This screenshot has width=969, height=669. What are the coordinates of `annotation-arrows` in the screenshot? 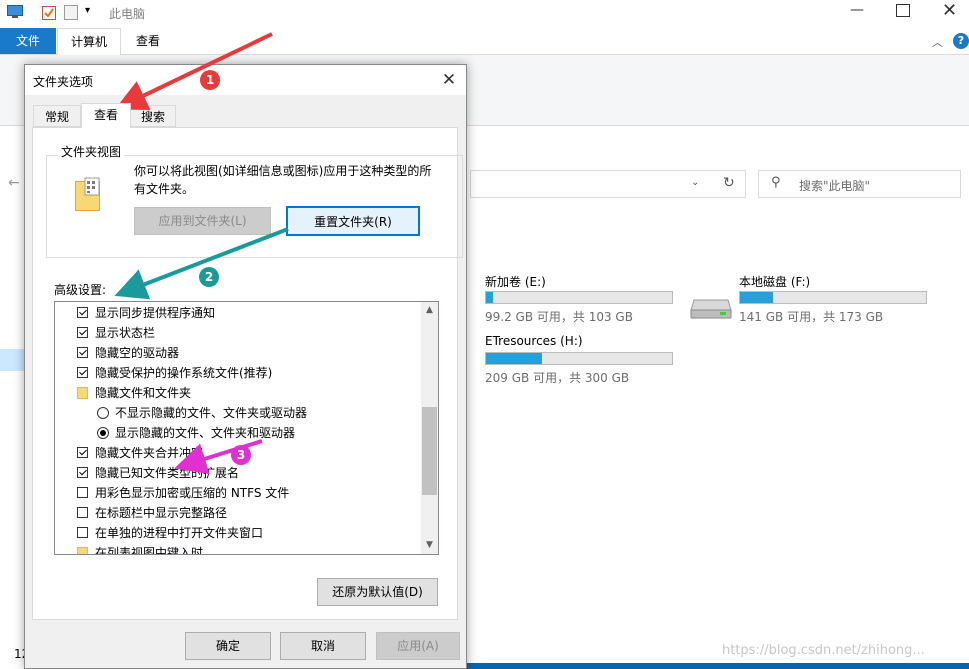 It's located at (201, 253).